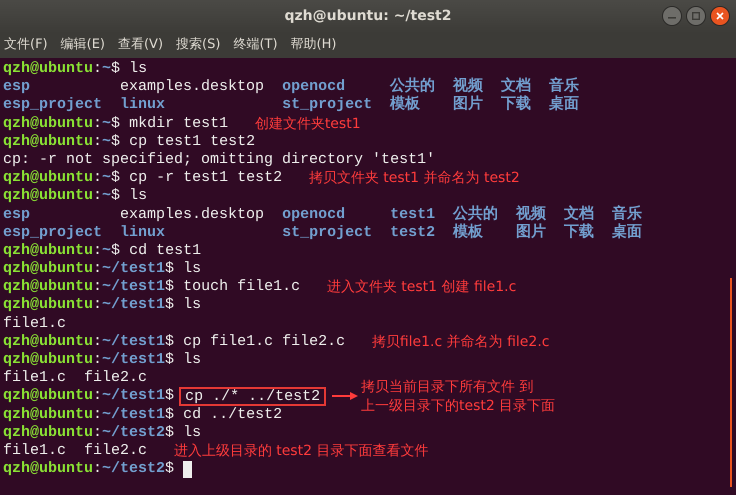 The height and width of the screenshot is (495, 736). Describe the element at coordinates (368, 16) in the screenshot. I see `window-title: qzh@ubuntu: ~/test2` at that location.